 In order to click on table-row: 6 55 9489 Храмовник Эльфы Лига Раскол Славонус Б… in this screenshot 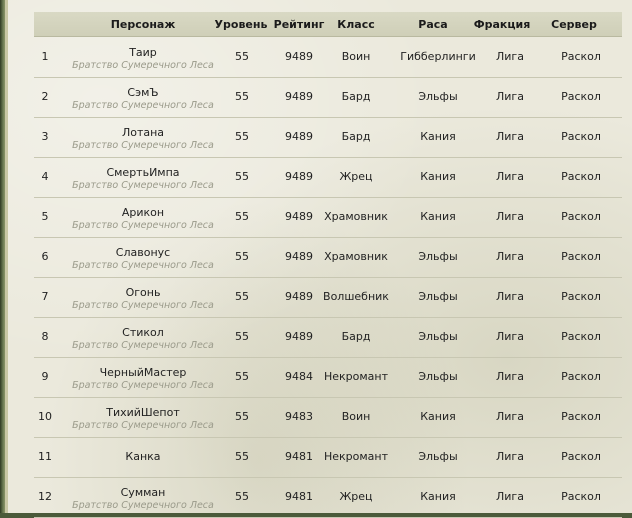, I will do `click(328, 257)`.